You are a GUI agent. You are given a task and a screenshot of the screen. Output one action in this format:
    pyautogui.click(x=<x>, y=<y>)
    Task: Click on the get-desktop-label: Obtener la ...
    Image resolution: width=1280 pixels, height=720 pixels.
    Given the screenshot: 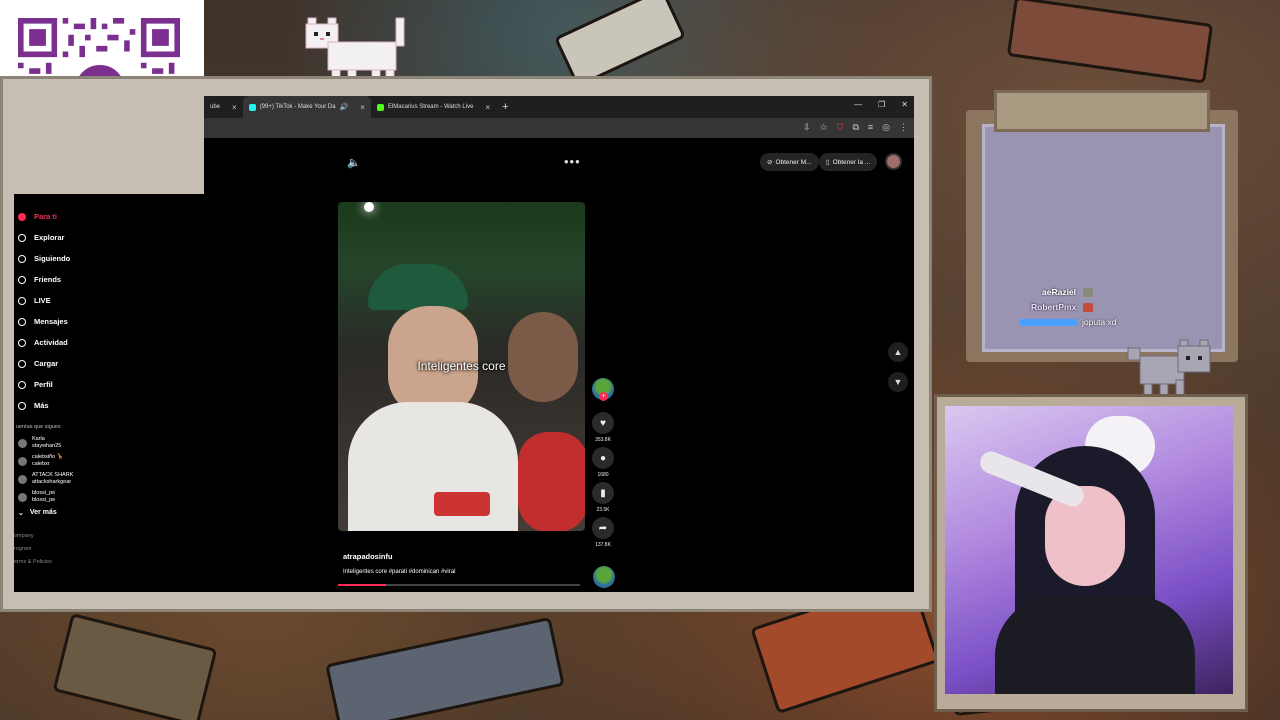 What is the action you would take?
    pyautogui.click(x=851, y=162)
    